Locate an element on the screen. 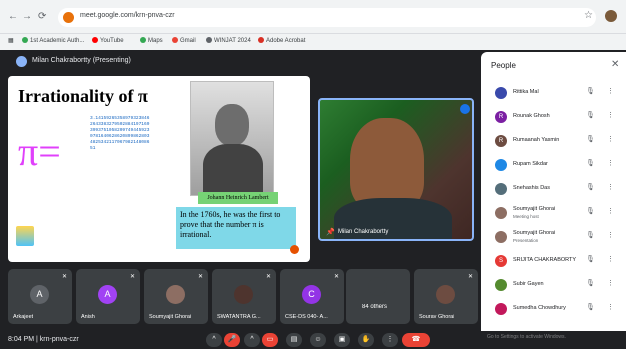 The width and height of the screenshot is (626, 349). maps-icon is located at coordinates (143, 40).